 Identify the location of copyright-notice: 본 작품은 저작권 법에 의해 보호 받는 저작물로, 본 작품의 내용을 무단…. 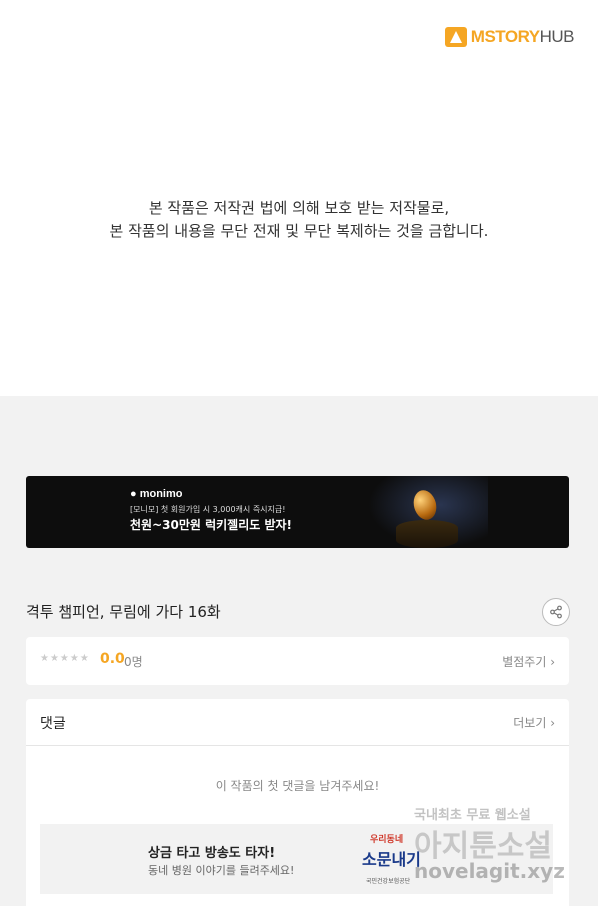
(299, 220).